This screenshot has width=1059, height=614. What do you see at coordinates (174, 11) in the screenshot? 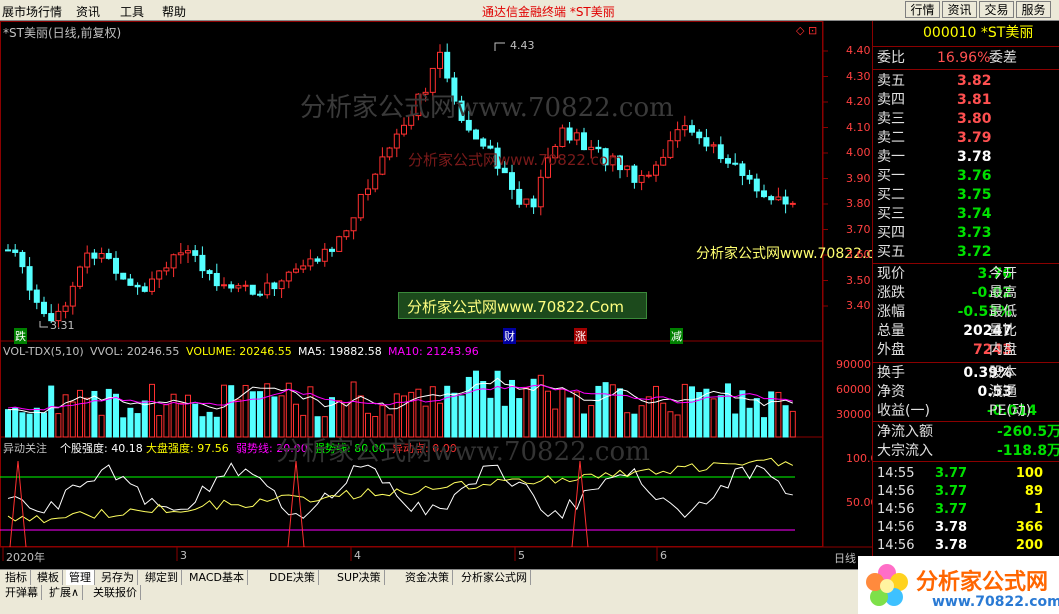
I see `menu-help: 帮助` at bounding box center [174, 11].